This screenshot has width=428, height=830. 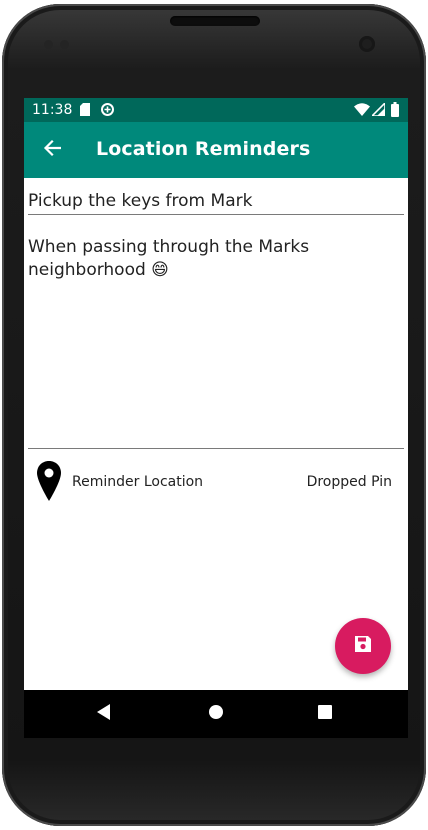 I want to click on system-navigation-bar, so click(x=216, y=714).